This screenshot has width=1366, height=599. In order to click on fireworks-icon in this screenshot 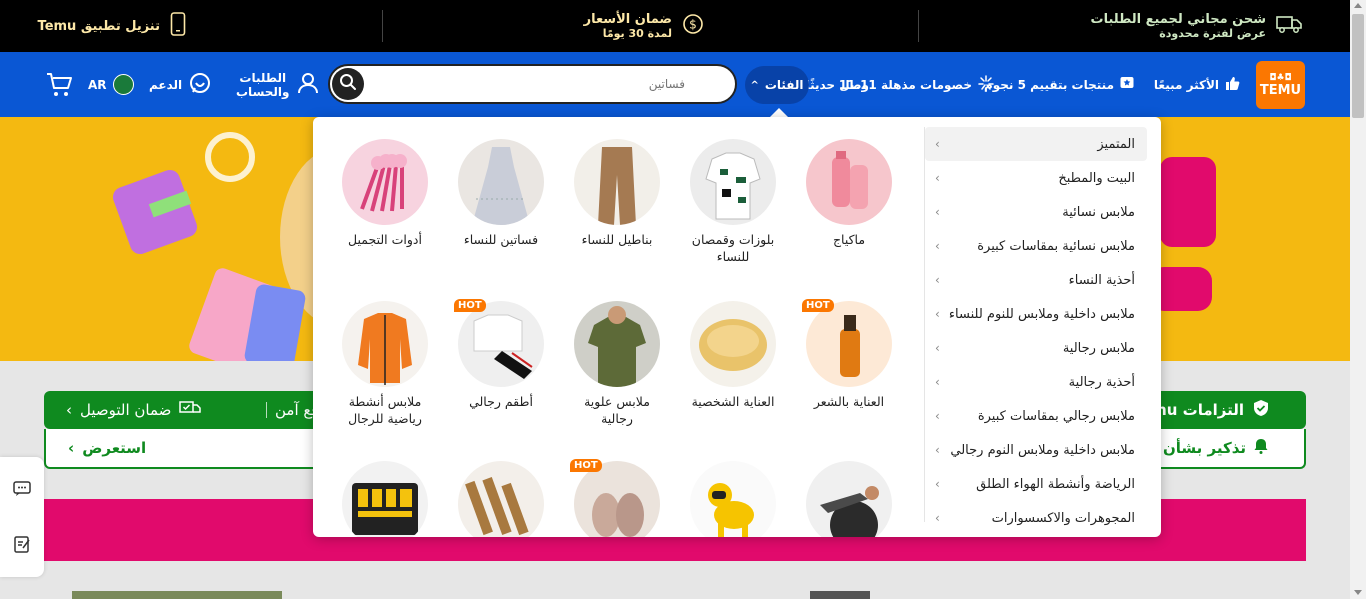, I will do `click(986, 84)`.